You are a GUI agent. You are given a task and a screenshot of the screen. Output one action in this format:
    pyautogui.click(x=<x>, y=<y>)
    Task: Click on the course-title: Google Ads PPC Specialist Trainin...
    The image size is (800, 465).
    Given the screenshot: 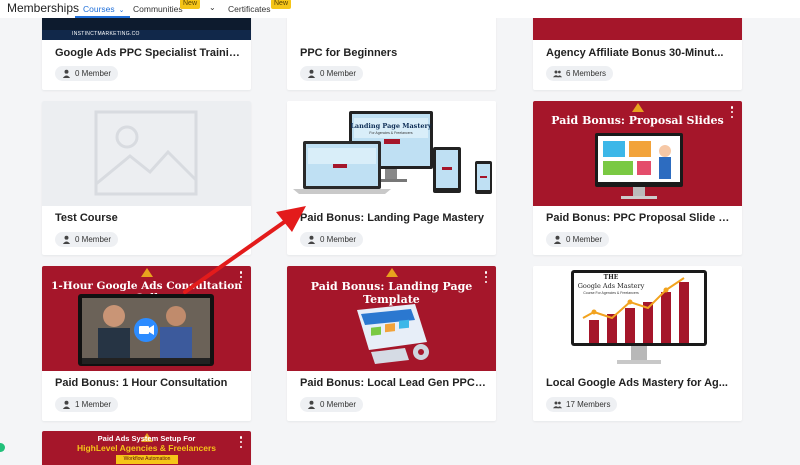 What is the action you would take?
    pyautogui.click(x=148, y=53)
    